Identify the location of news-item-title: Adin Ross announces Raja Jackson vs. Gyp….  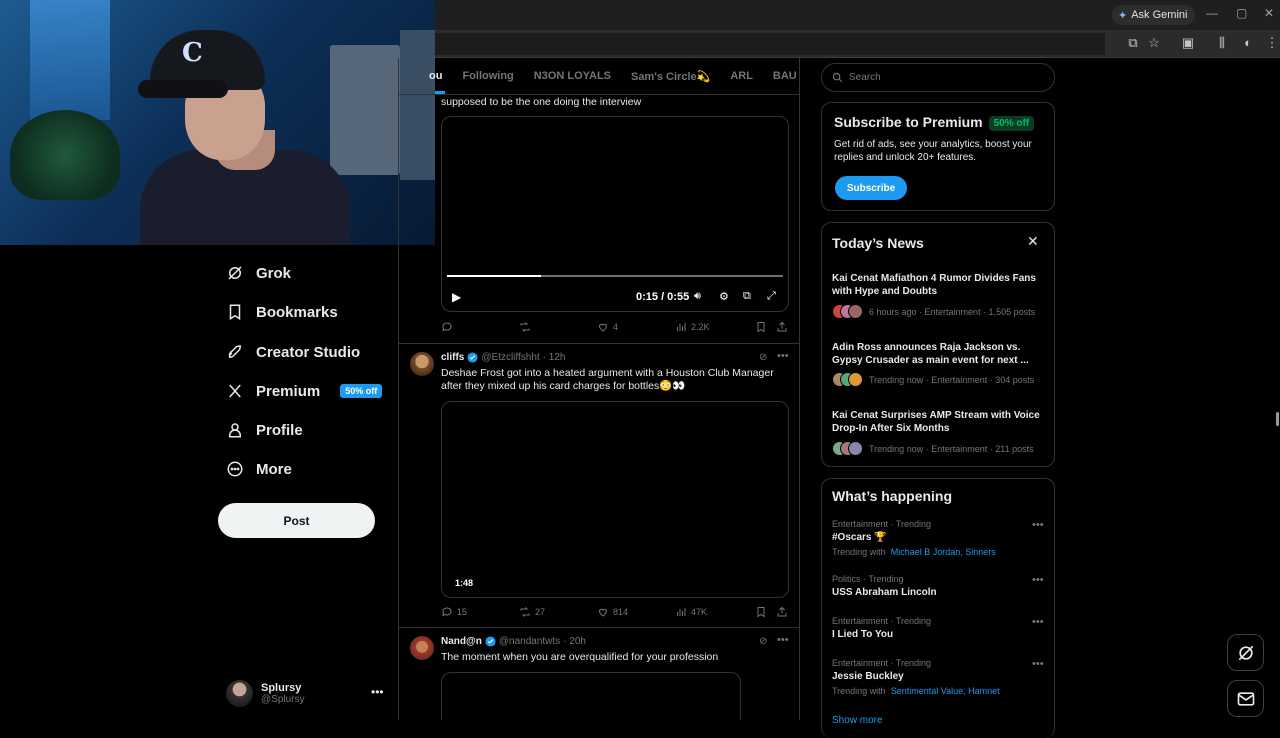
(939, 354).